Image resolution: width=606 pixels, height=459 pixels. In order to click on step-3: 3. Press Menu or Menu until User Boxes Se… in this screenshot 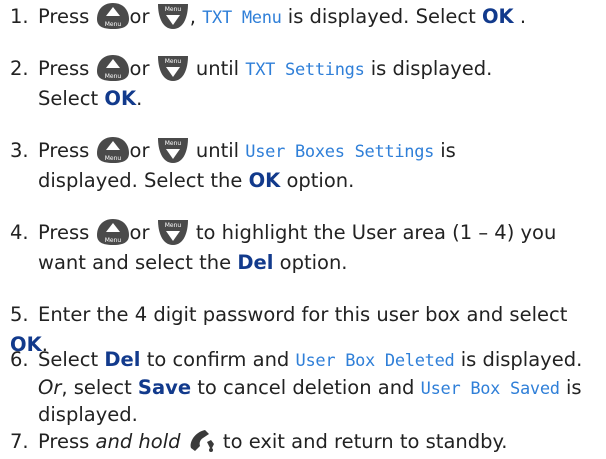, I will do `click(305, 151)`.